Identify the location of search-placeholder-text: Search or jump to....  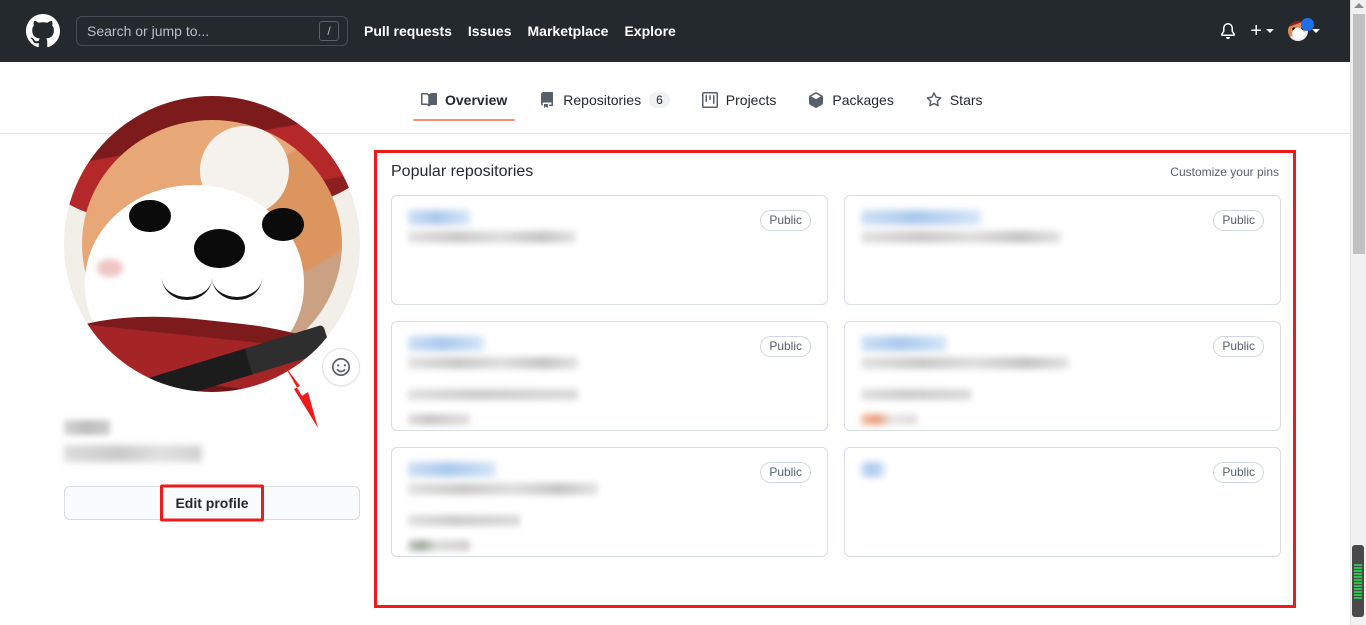
(148, 31).